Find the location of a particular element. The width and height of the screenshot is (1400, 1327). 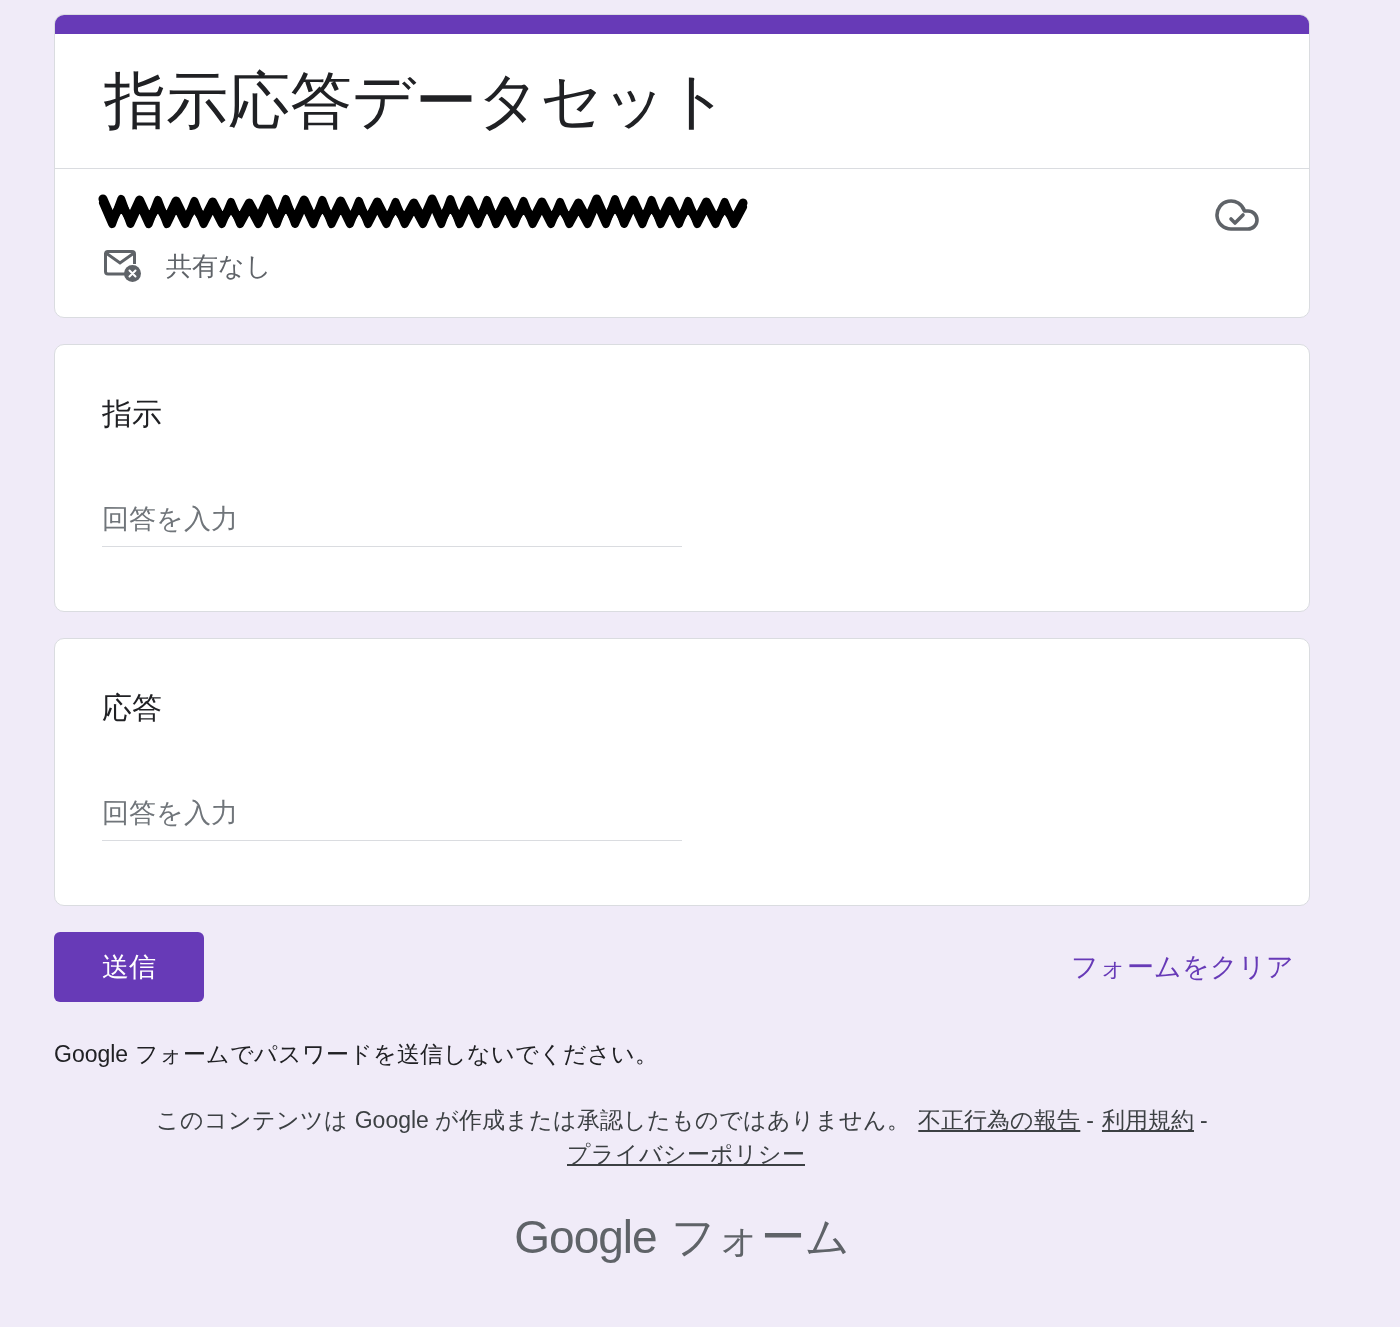

footer-link: プライバシーポリシー is located at coordinates (686, 1154).